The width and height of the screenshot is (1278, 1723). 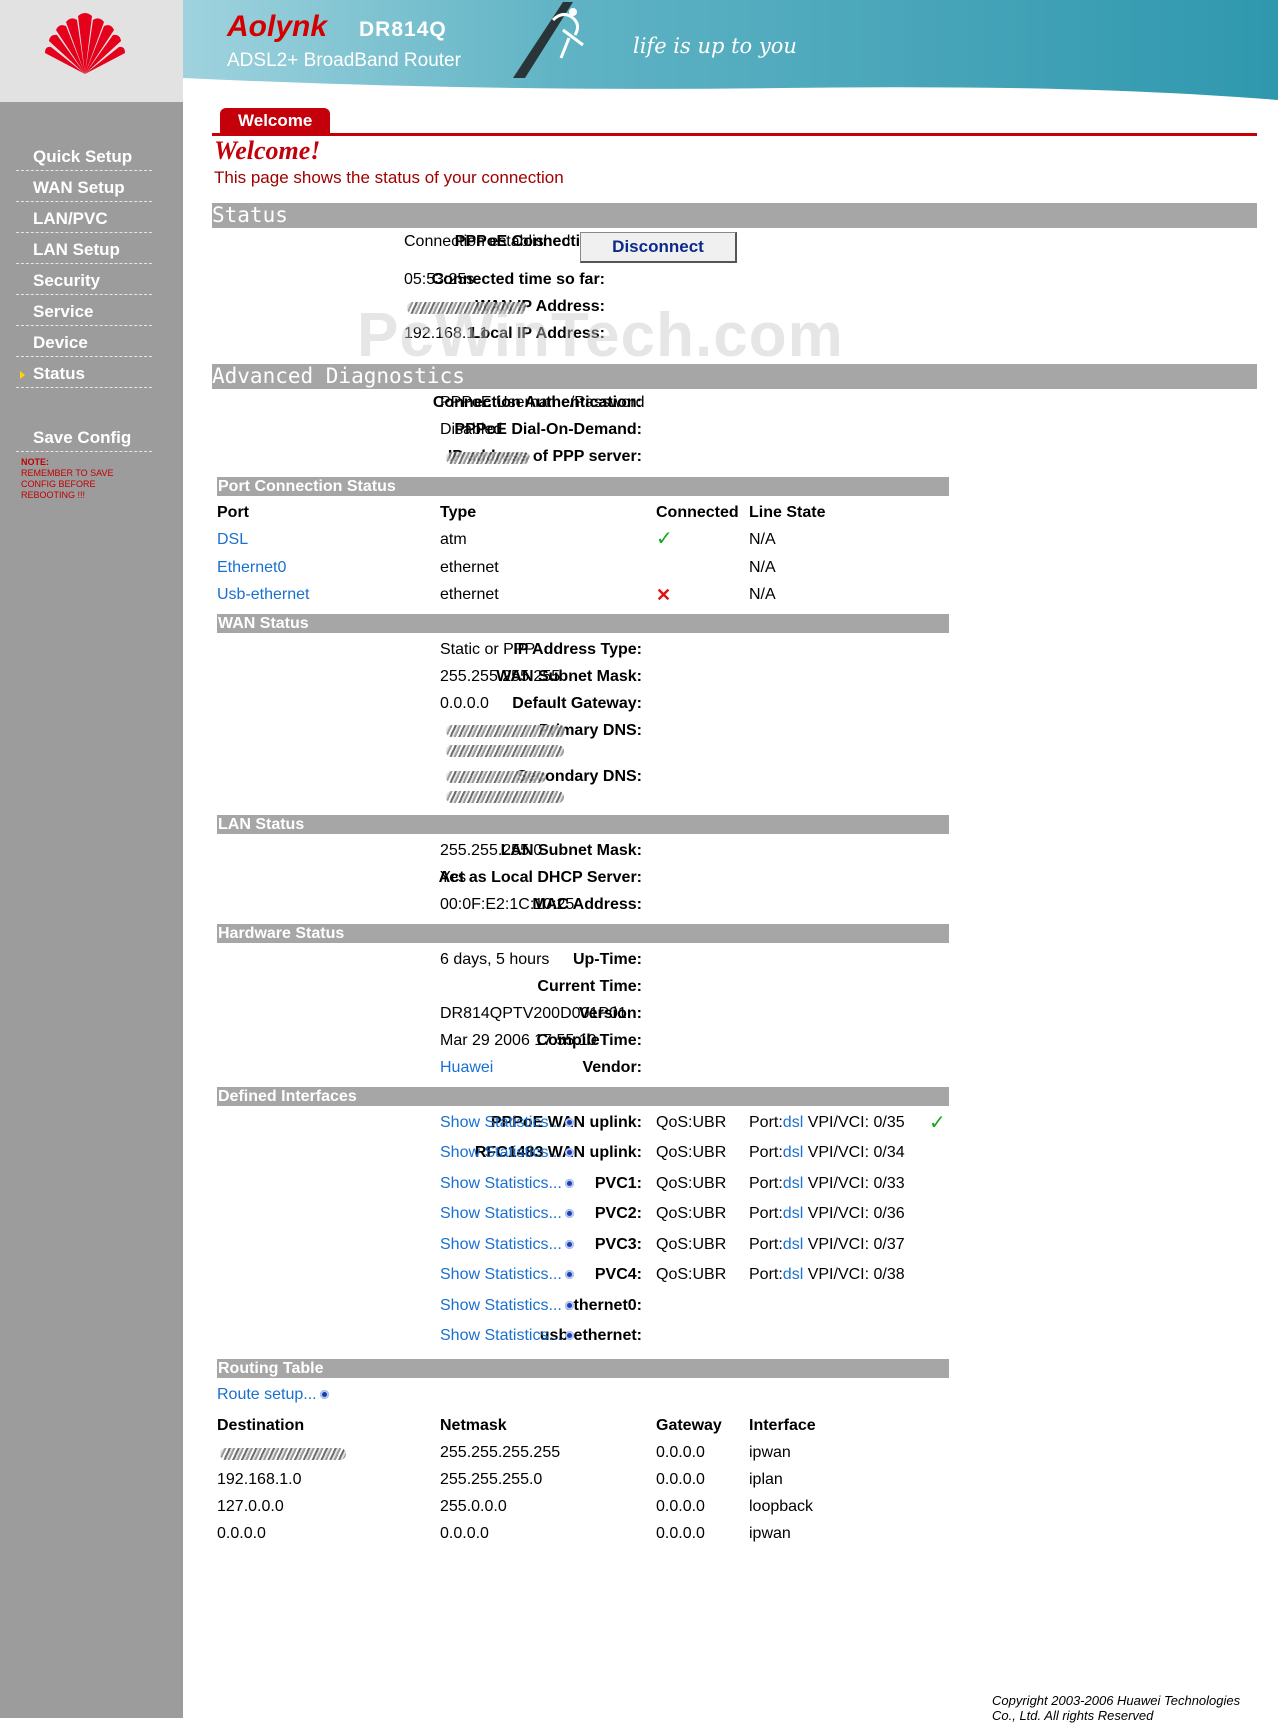 I want to click on tab-welcome: Welcome, so click(x=275, y=120).